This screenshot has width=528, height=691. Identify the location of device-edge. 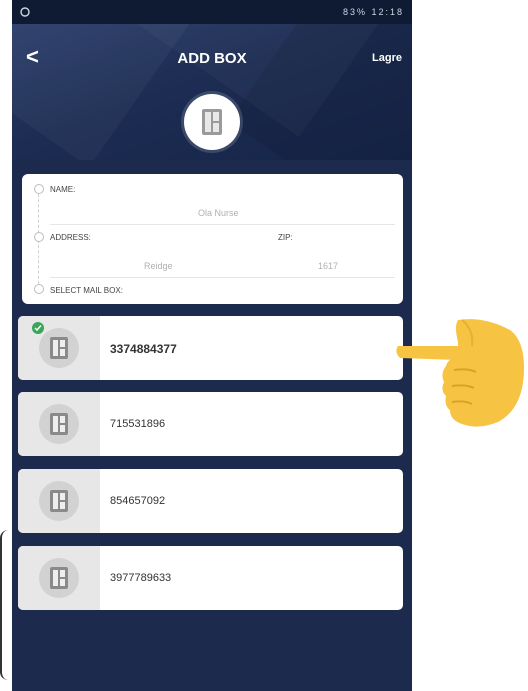
(7, 605).